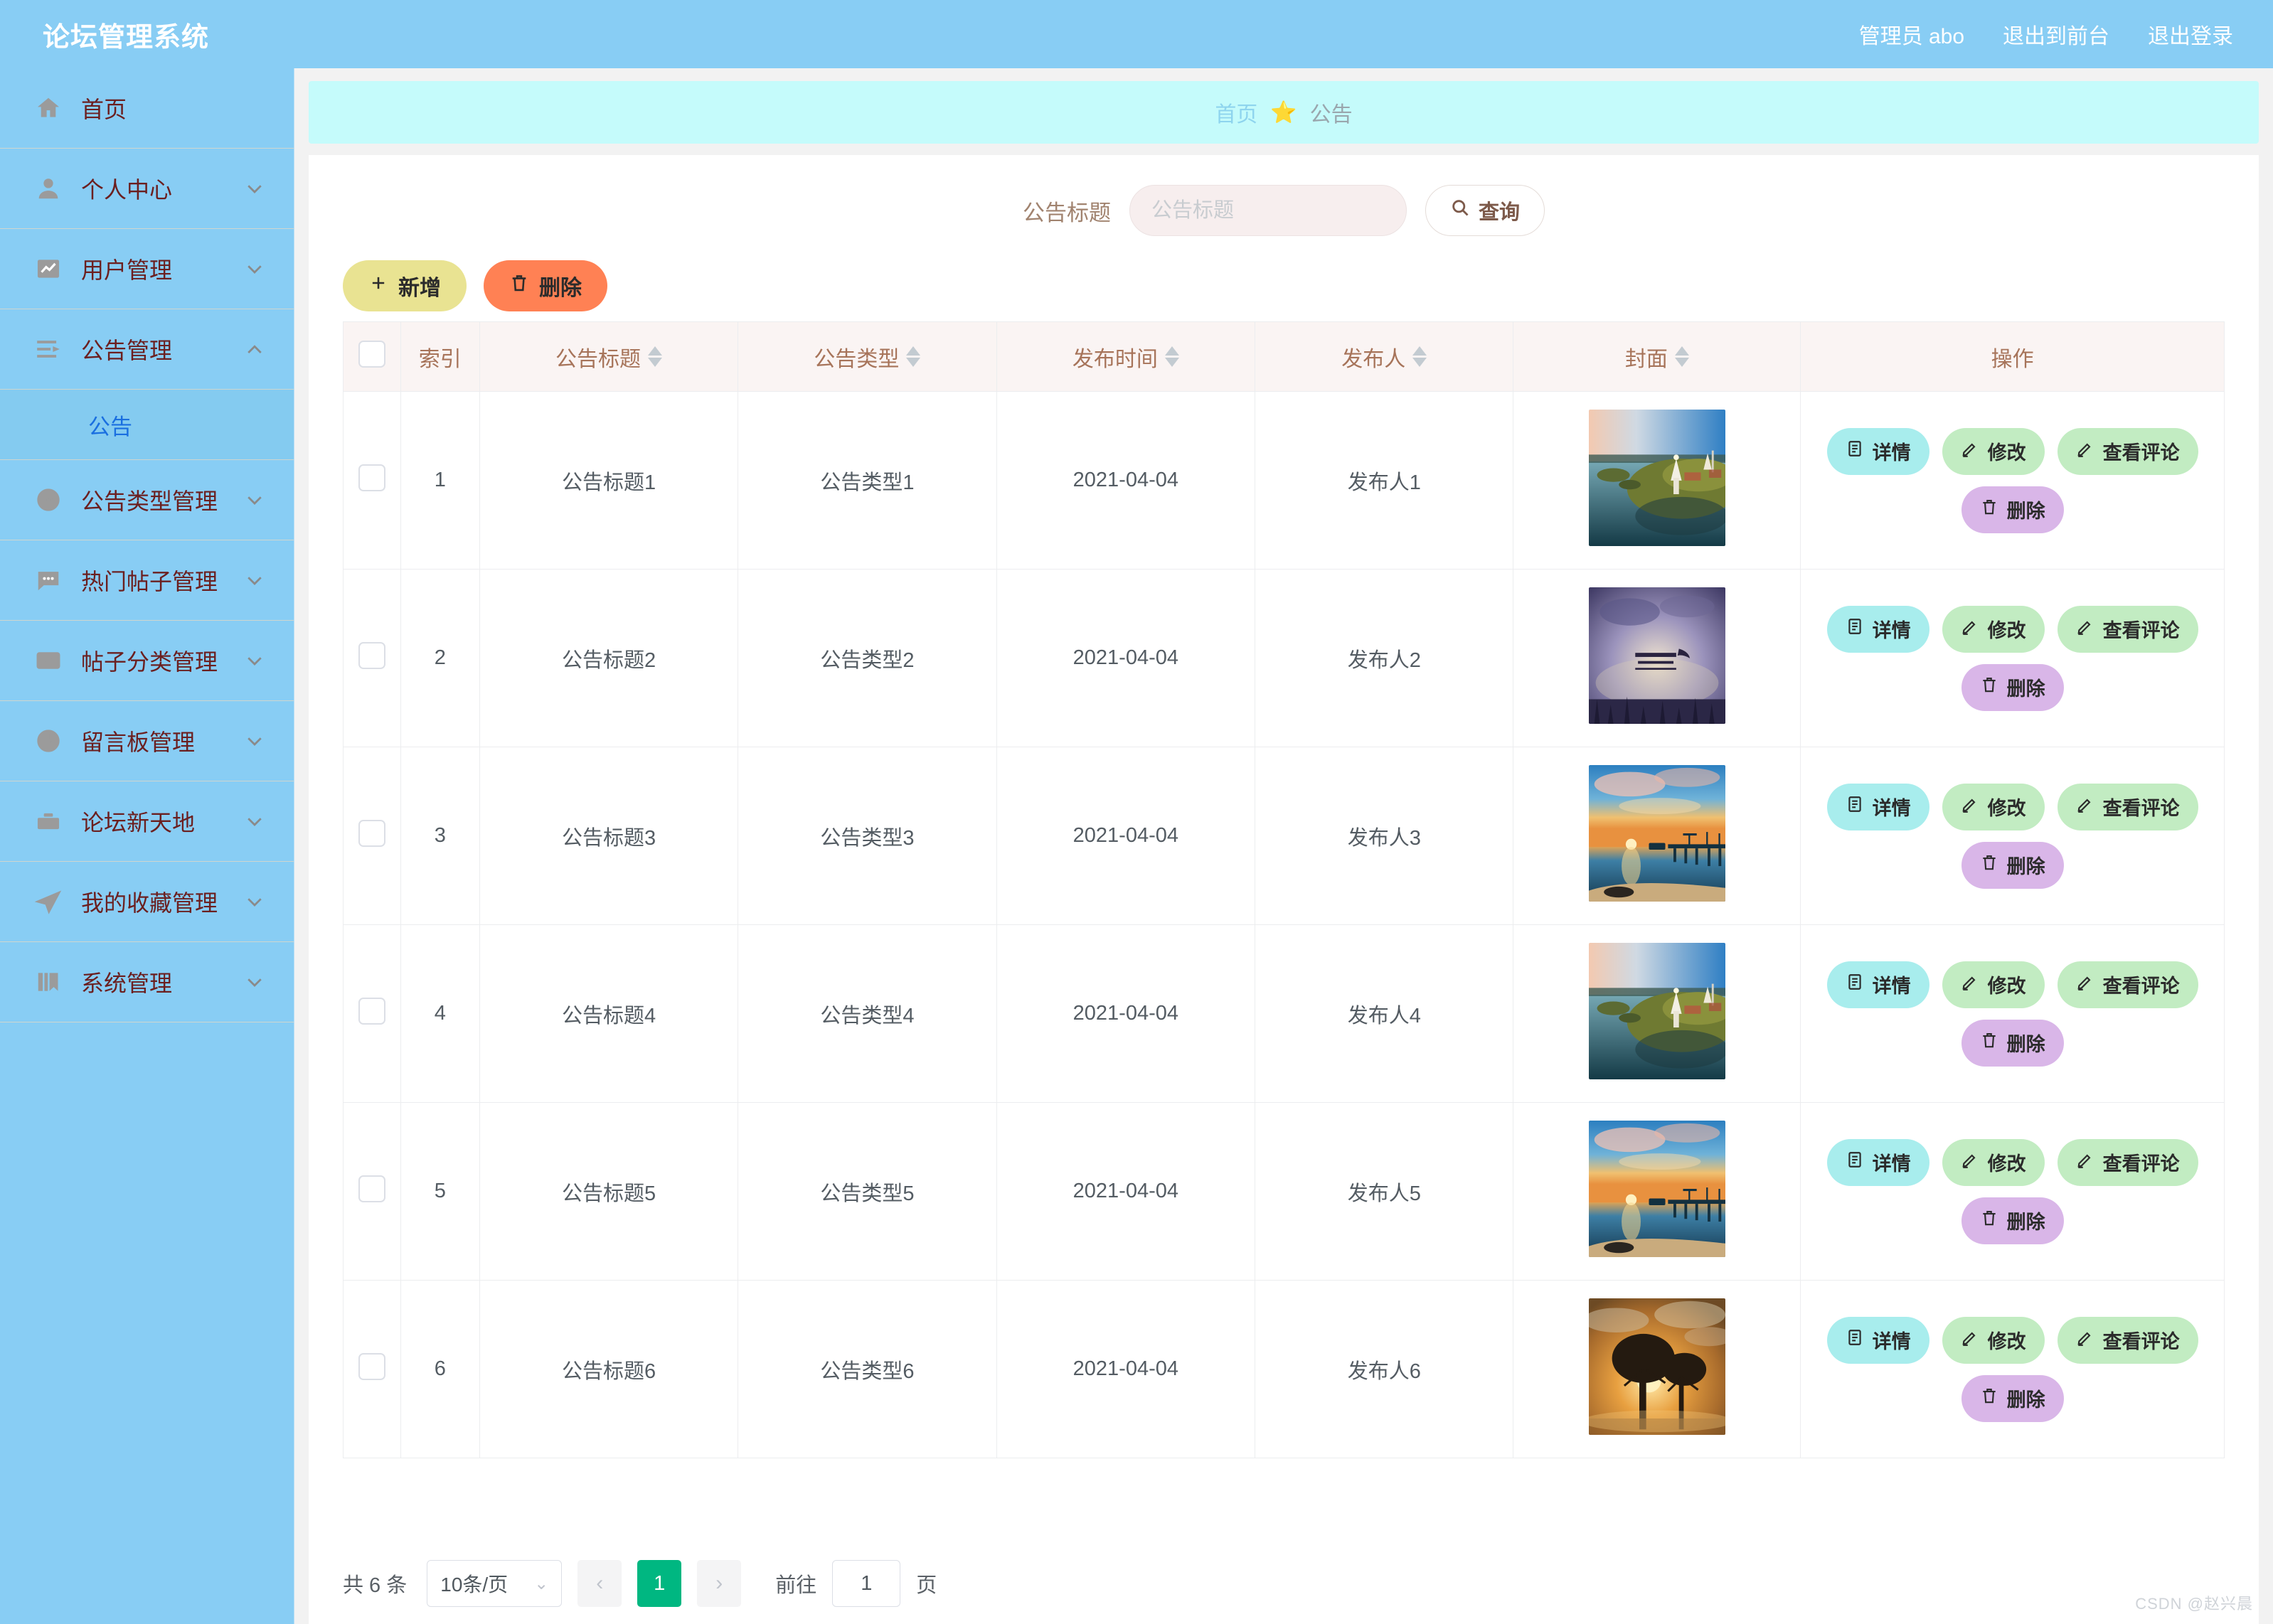 The image size is (2273, 1624). What do you see at coordinates (867, 356) in the screenshot?
I see `column-type: 公告类型` at bounding box center [867, 356].